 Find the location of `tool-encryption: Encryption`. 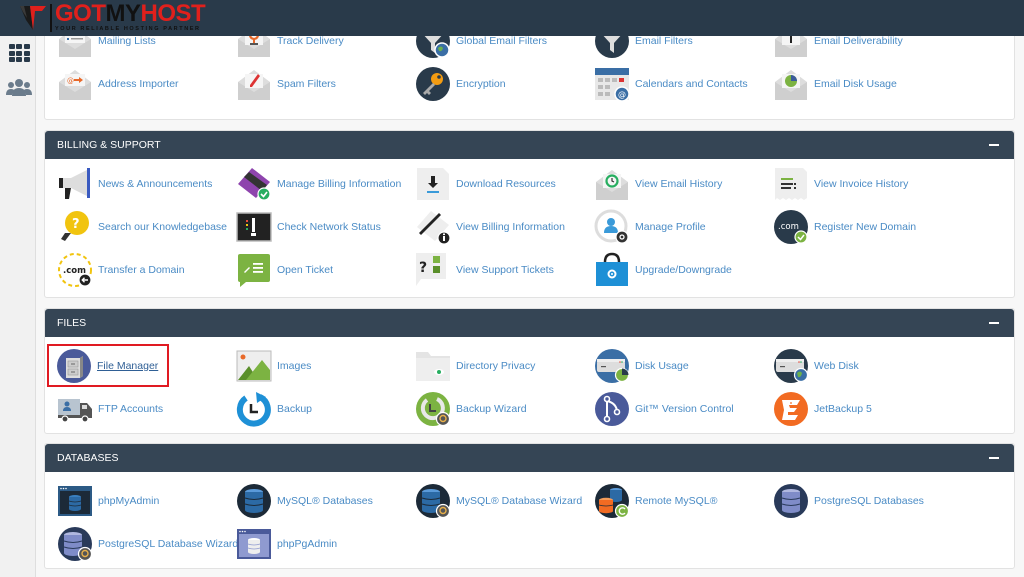

tool-encryption: Encryption is located at coordinates (460, 84).